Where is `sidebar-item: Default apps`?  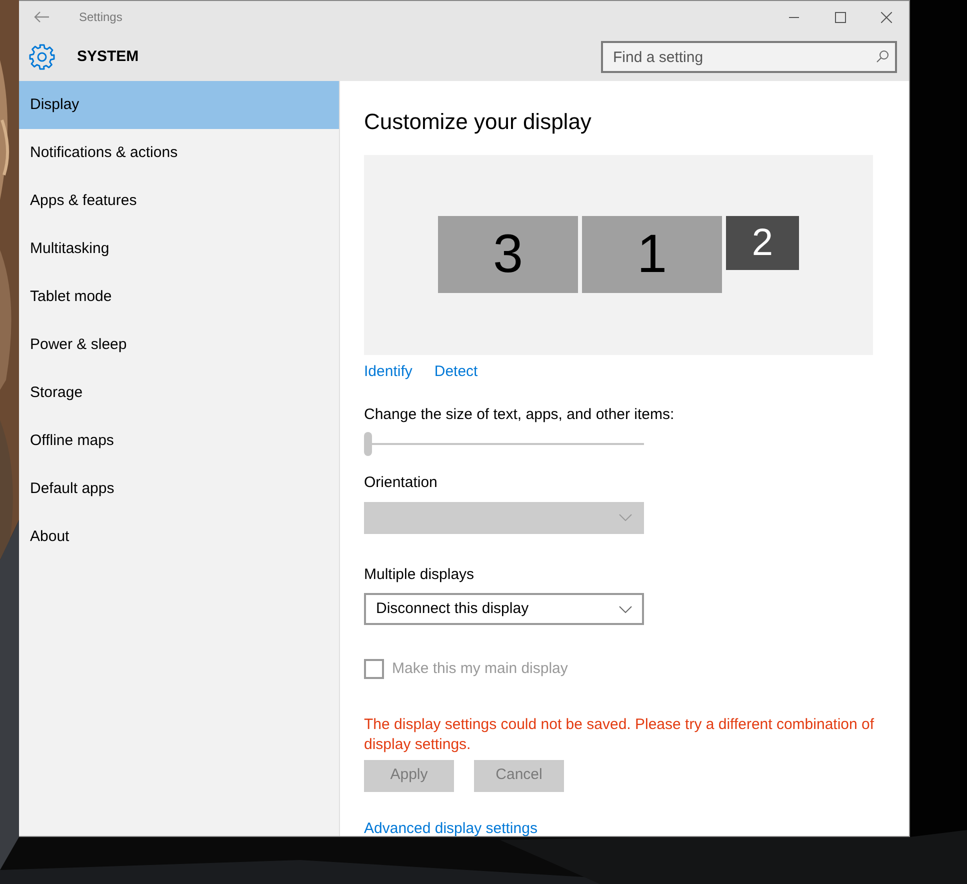
sidebar-item: Default apps is located at coordinates (179, 489).